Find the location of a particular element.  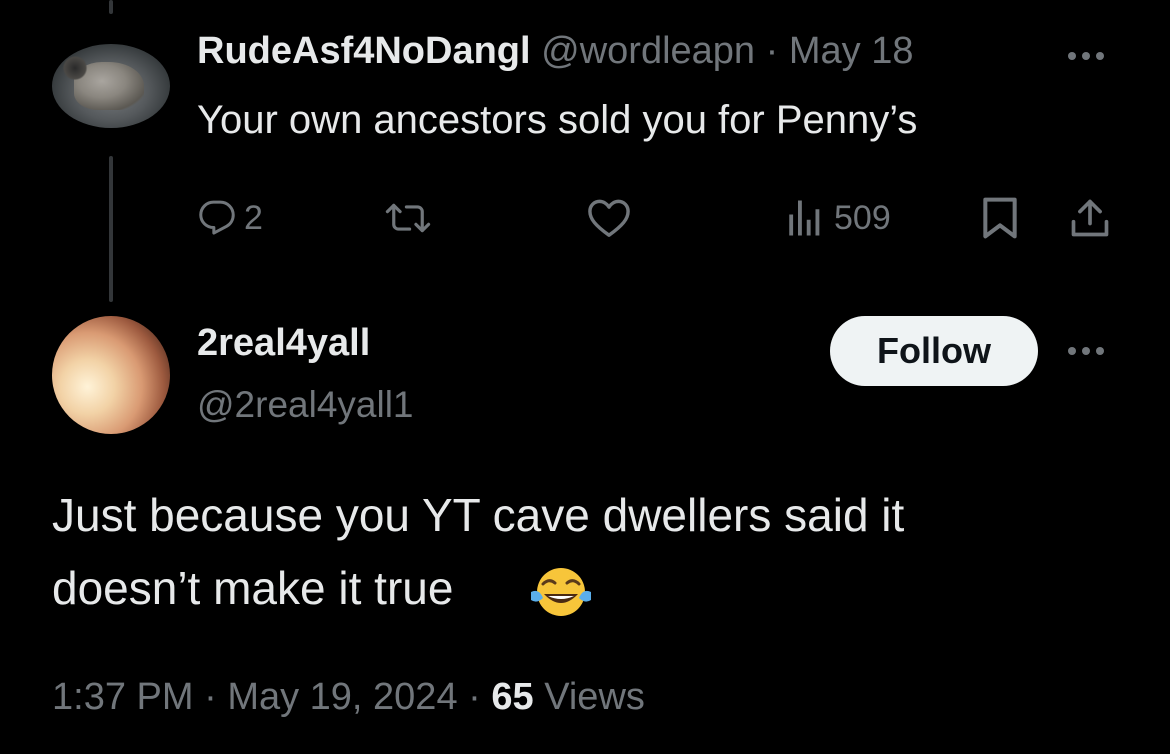

thread-line-top is located at coordinates (111, 7).